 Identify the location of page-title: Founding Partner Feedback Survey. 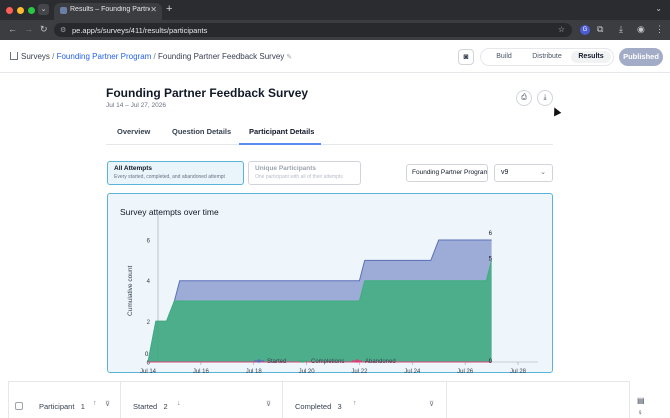
(207, 93).